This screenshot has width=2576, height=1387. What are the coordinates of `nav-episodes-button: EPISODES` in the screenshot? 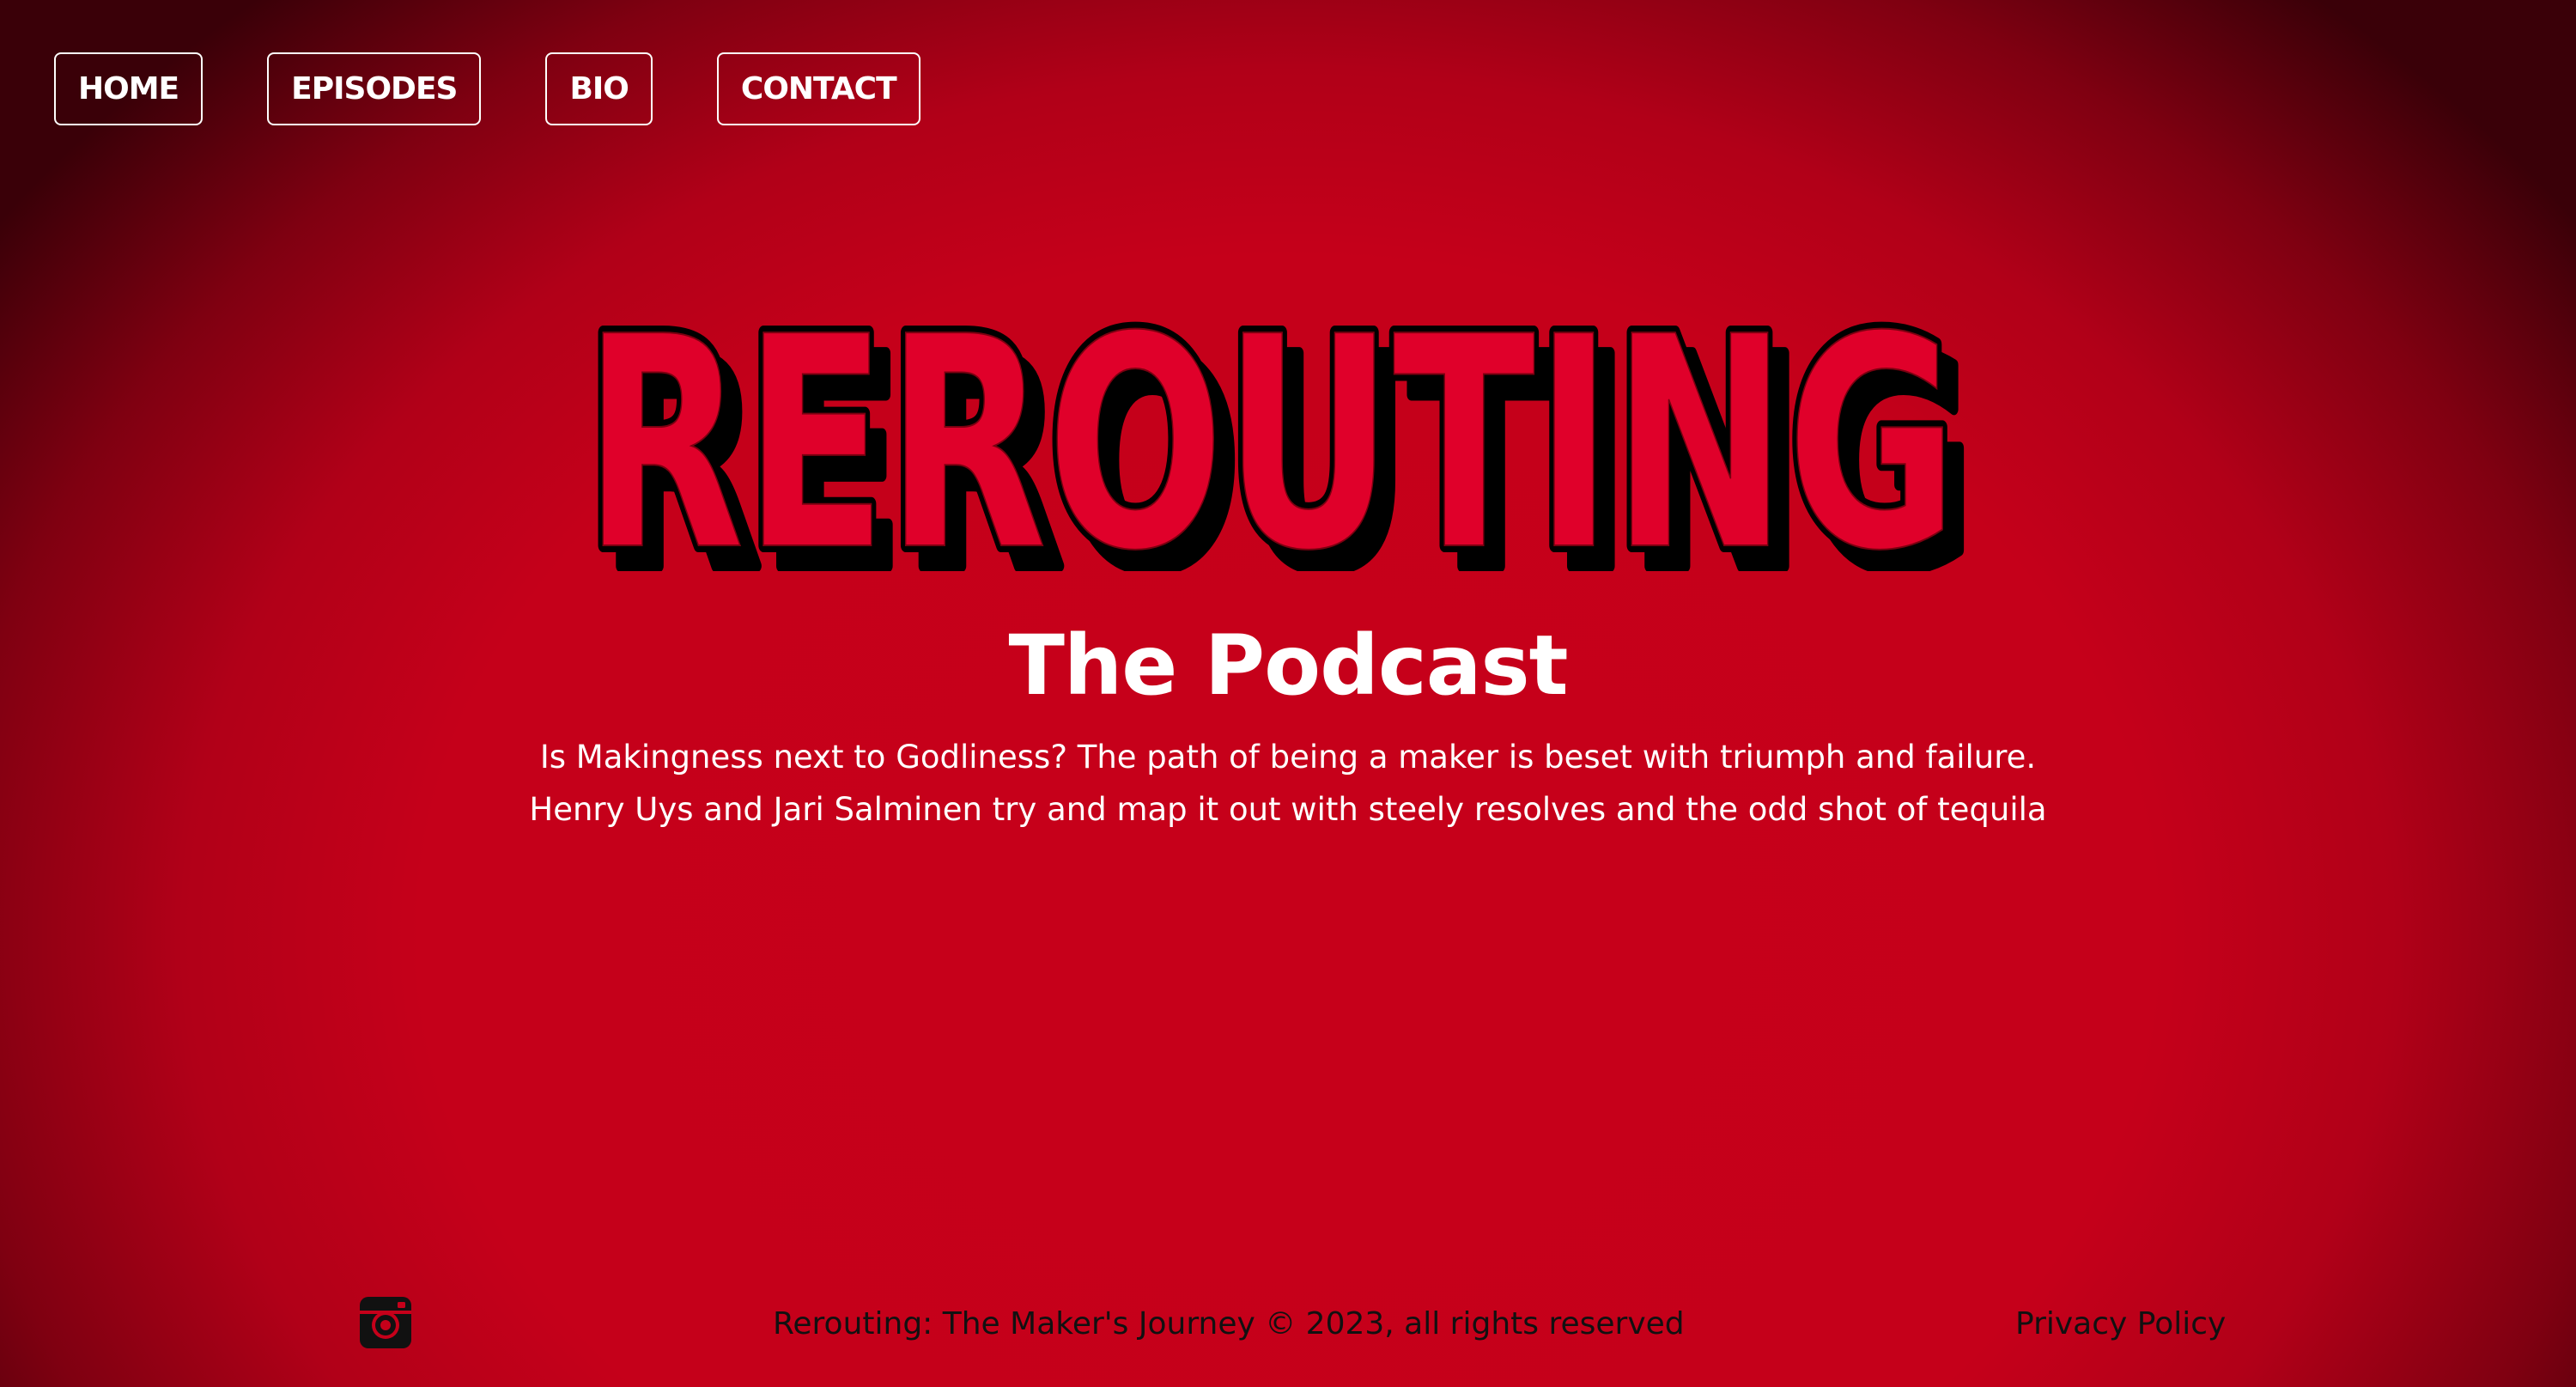 It's located at (375, 88).